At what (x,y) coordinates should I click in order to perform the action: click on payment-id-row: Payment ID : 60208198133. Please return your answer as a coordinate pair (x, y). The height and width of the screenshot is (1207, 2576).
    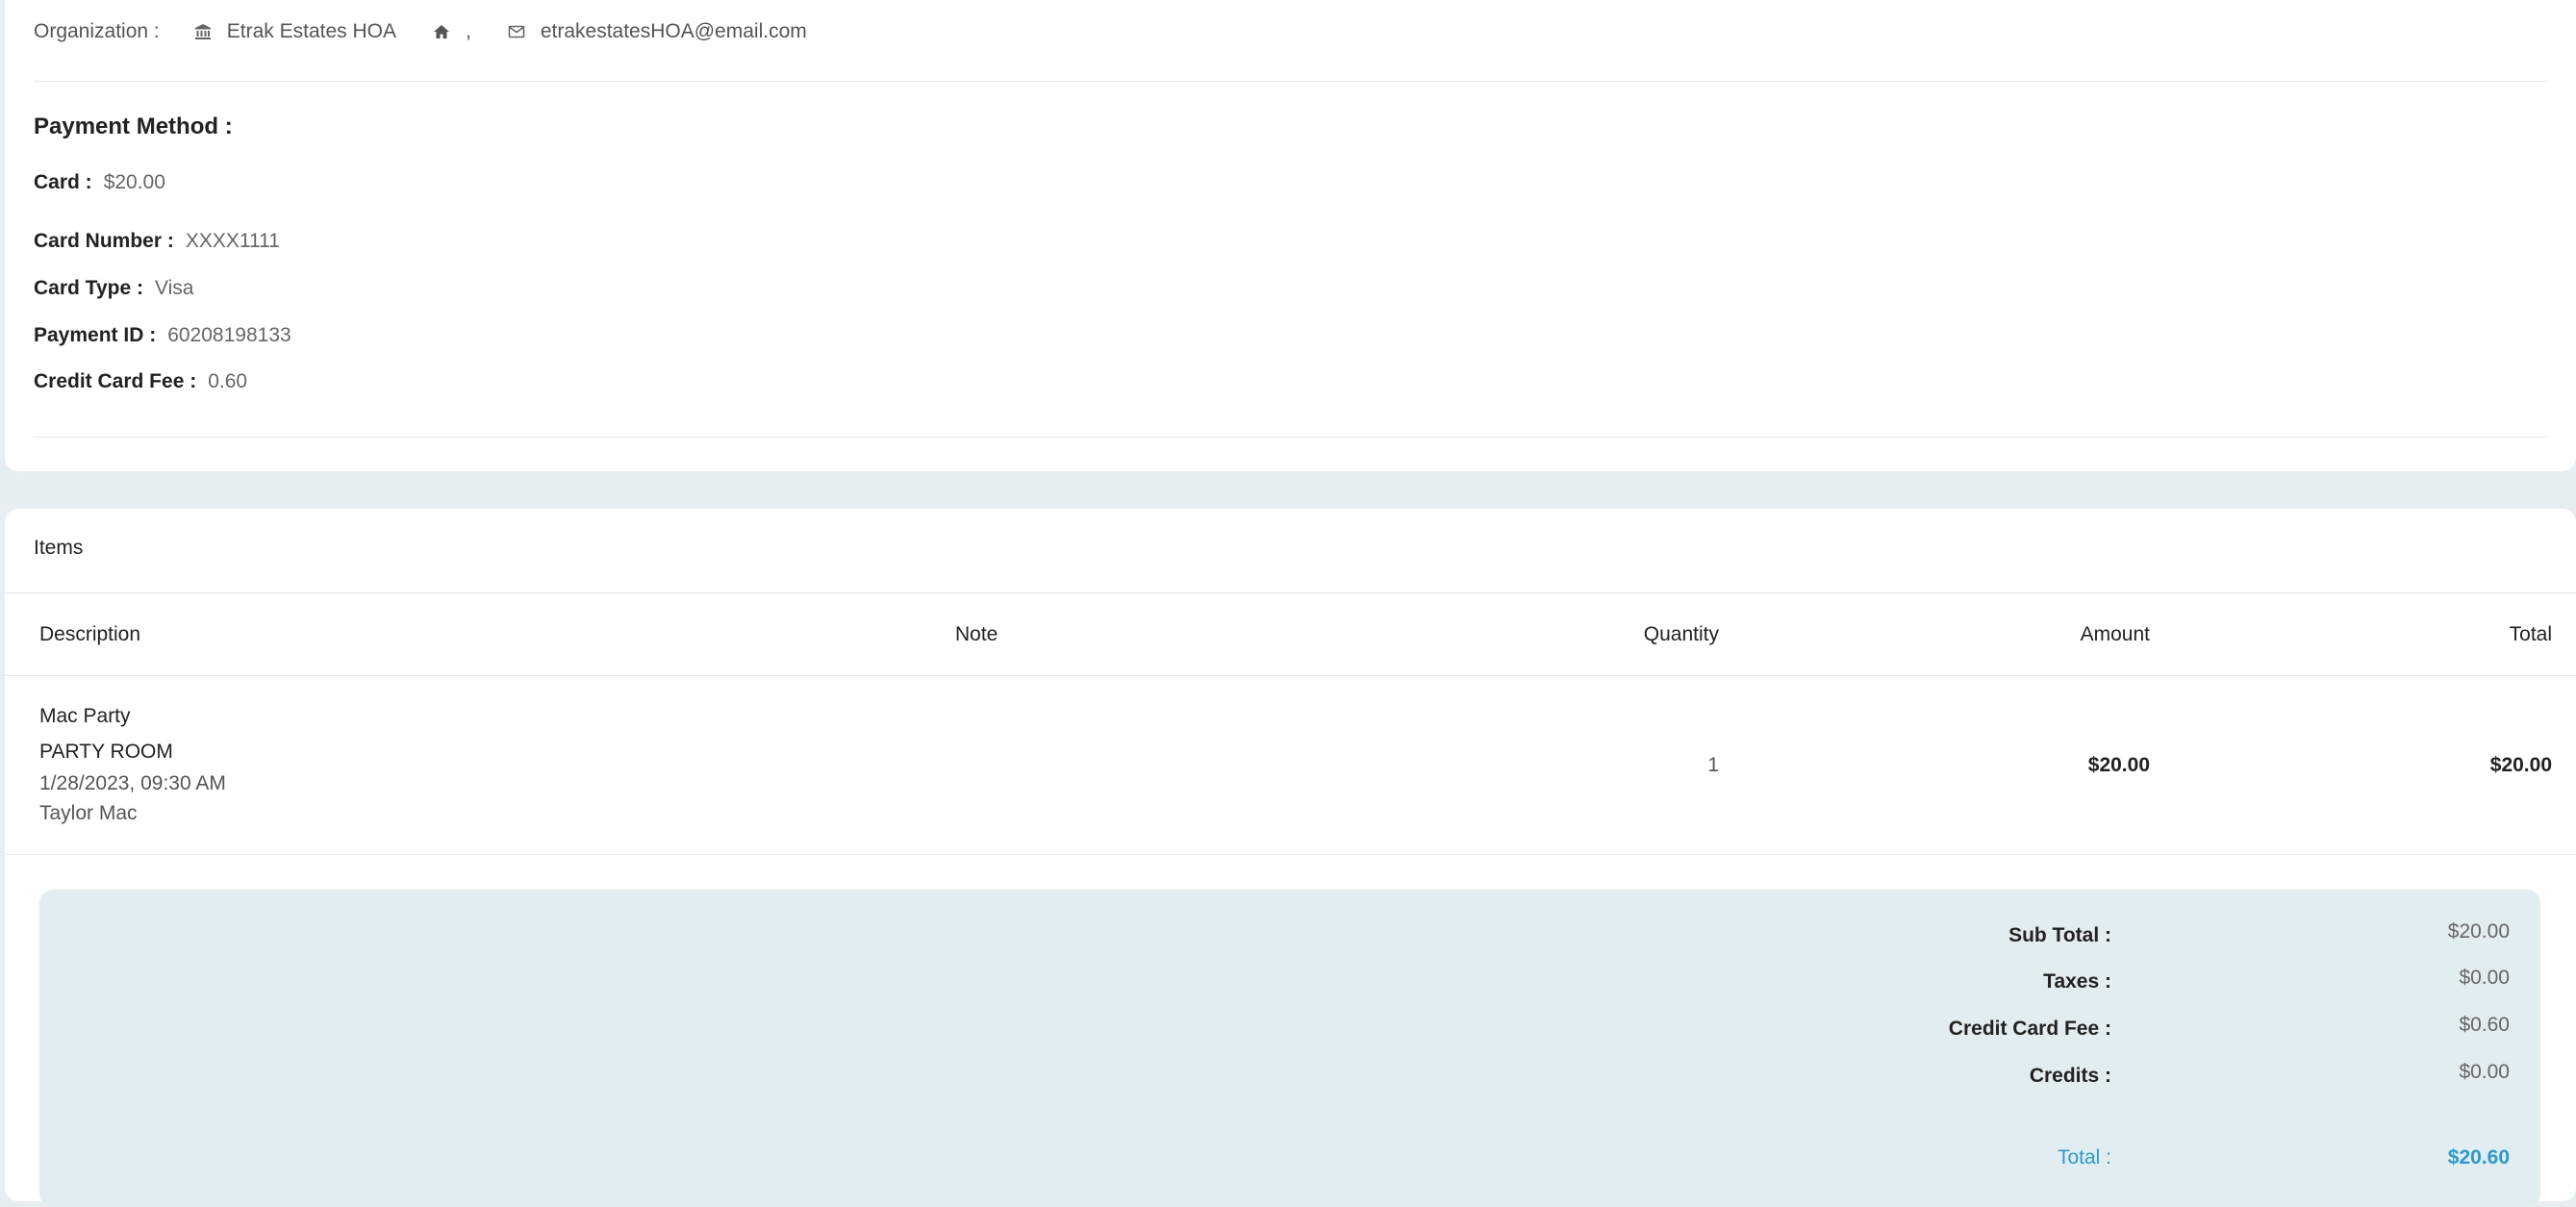
    Looking at the image, I should click on (162, 335).